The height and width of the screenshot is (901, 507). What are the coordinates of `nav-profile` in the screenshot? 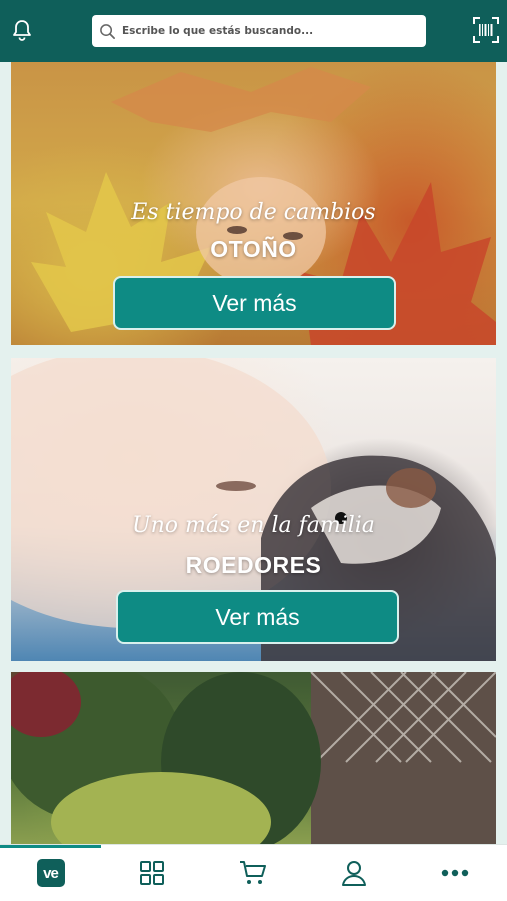 It's located at (353, 873).